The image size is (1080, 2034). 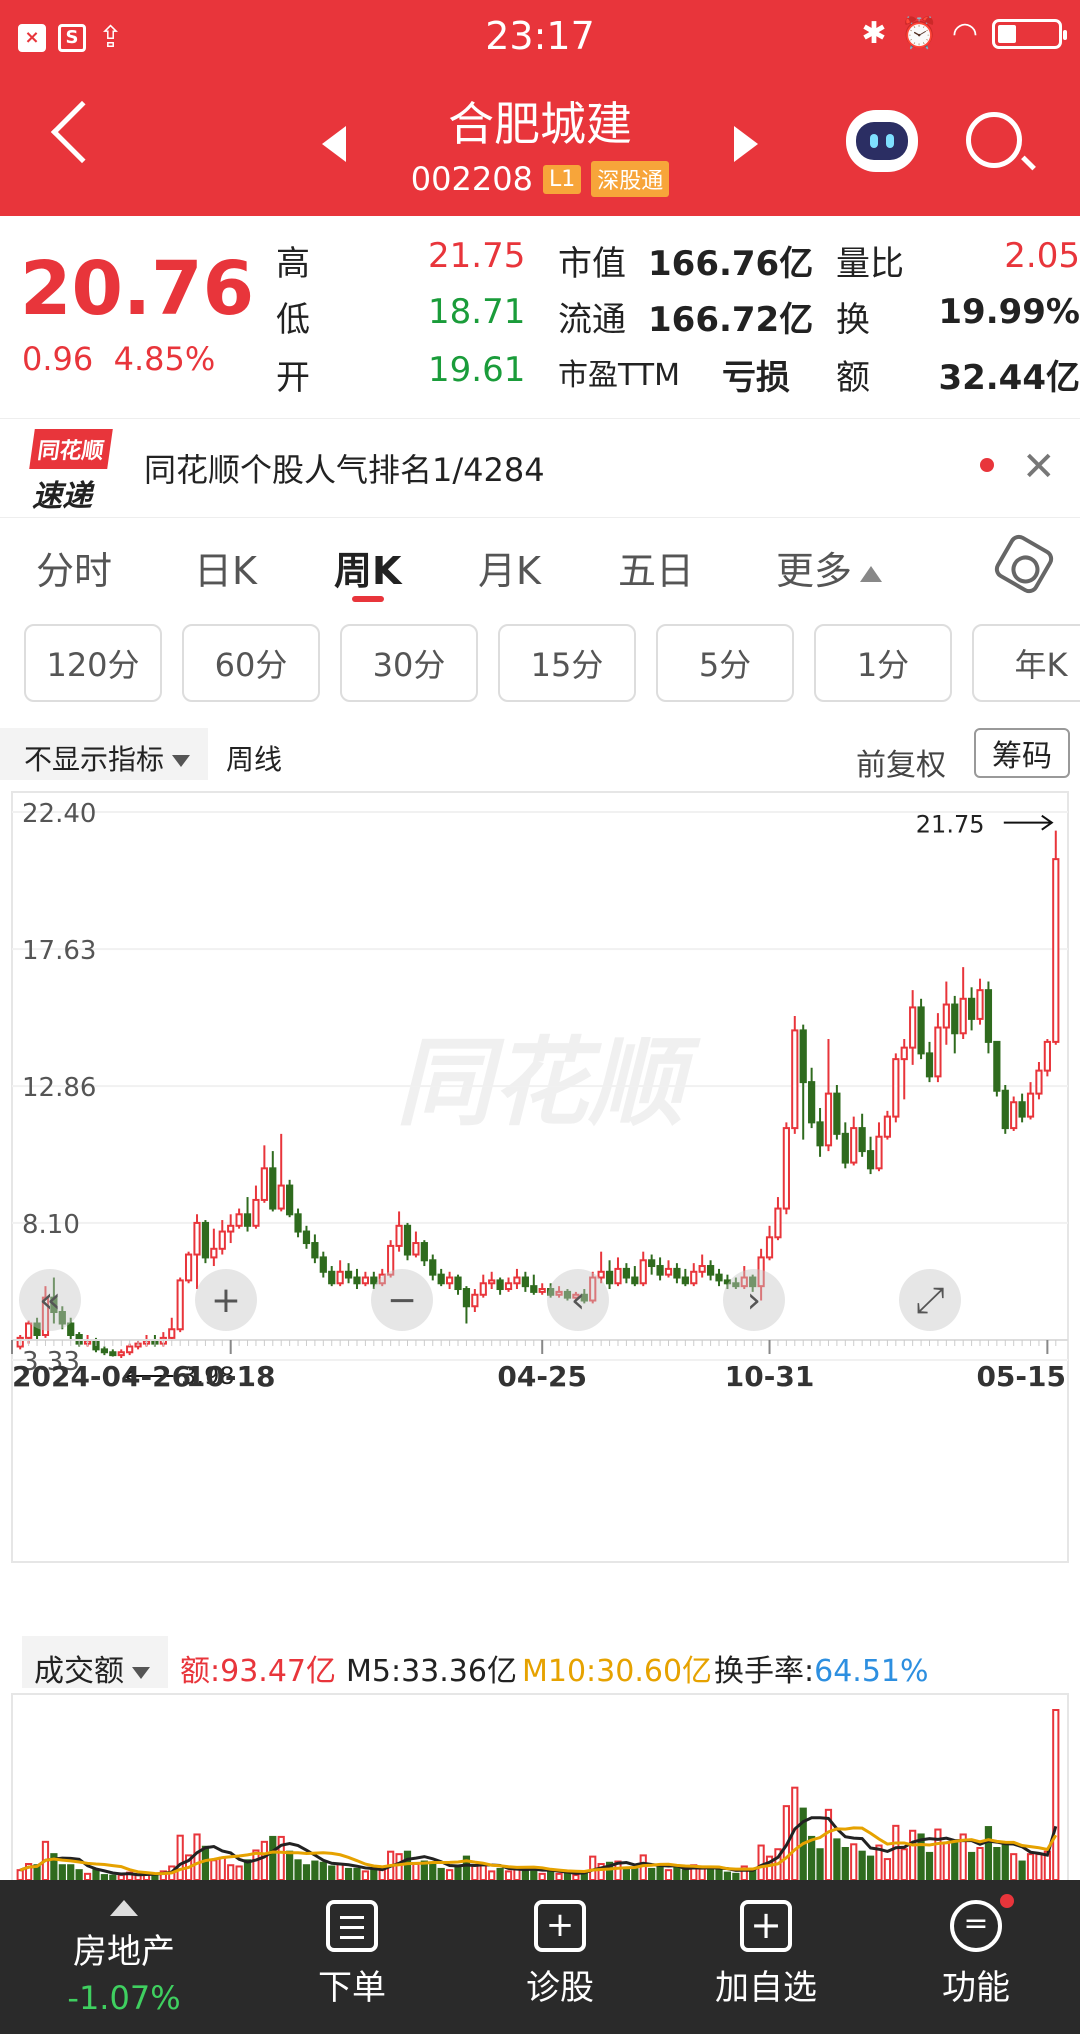 What do you see at coordinates (883, 663) in the screenshot?
I see `chip-1min: 1分` at bounding box center [883, 663].